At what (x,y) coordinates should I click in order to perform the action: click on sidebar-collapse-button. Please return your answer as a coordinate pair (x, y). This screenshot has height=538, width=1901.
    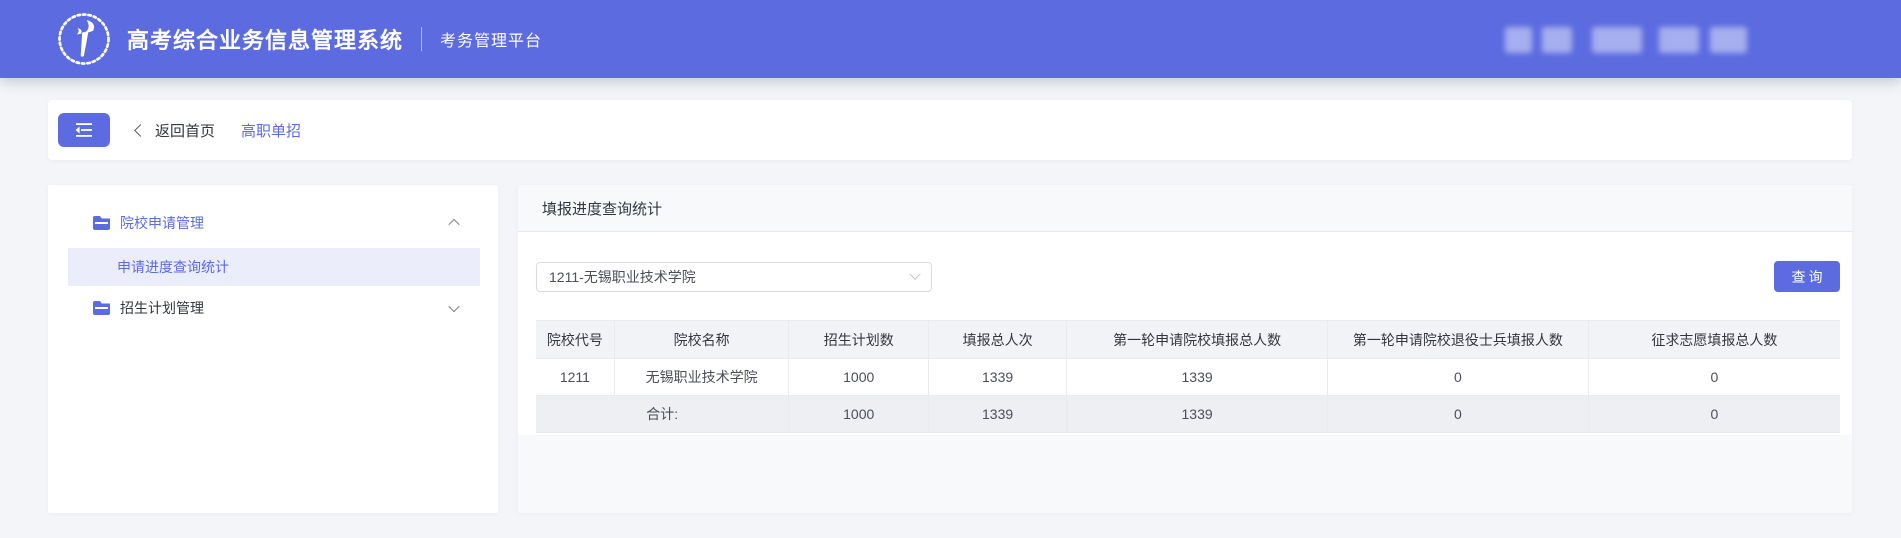
    Looking at the image, I should click on (84, 130).